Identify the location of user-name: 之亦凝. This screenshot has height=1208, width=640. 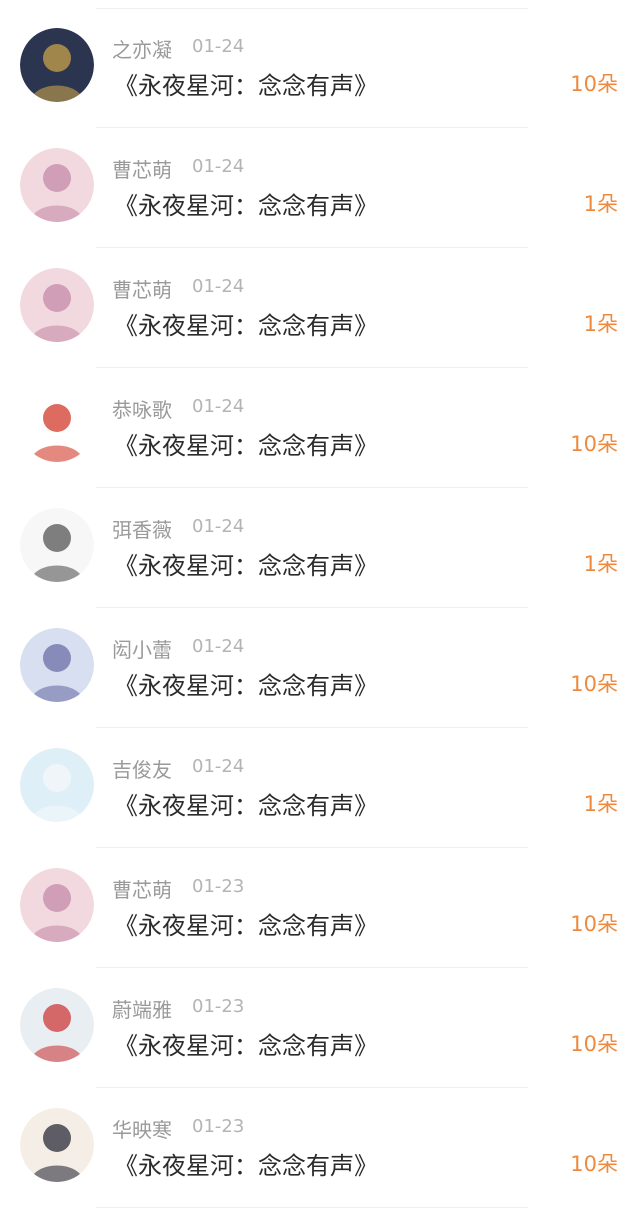
(142, 50).